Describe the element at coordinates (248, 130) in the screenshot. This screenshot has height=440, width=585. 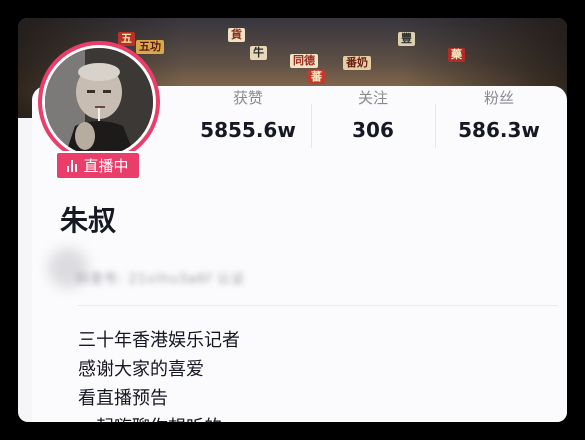
I see `stat-value: 5855.6w` at that location.